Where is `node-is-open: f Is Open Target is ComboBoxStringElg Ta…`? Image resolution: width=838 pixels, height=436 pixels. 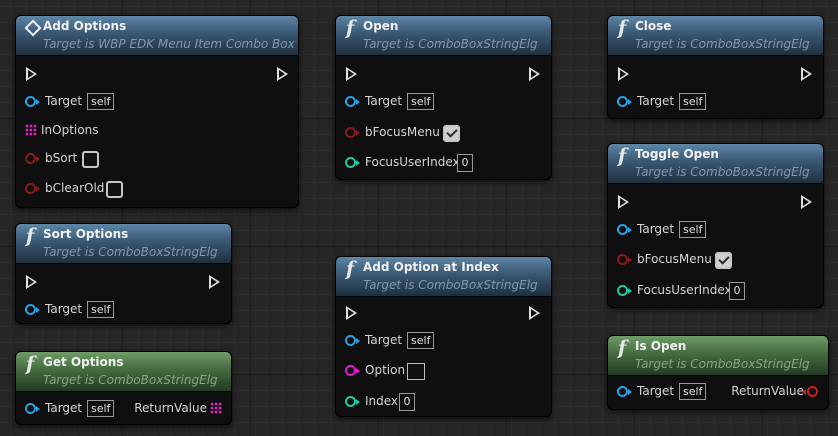 node-is-open: f Is Open Target is ComboBoxStringElg Ta… is located at coordinates (718, 372).